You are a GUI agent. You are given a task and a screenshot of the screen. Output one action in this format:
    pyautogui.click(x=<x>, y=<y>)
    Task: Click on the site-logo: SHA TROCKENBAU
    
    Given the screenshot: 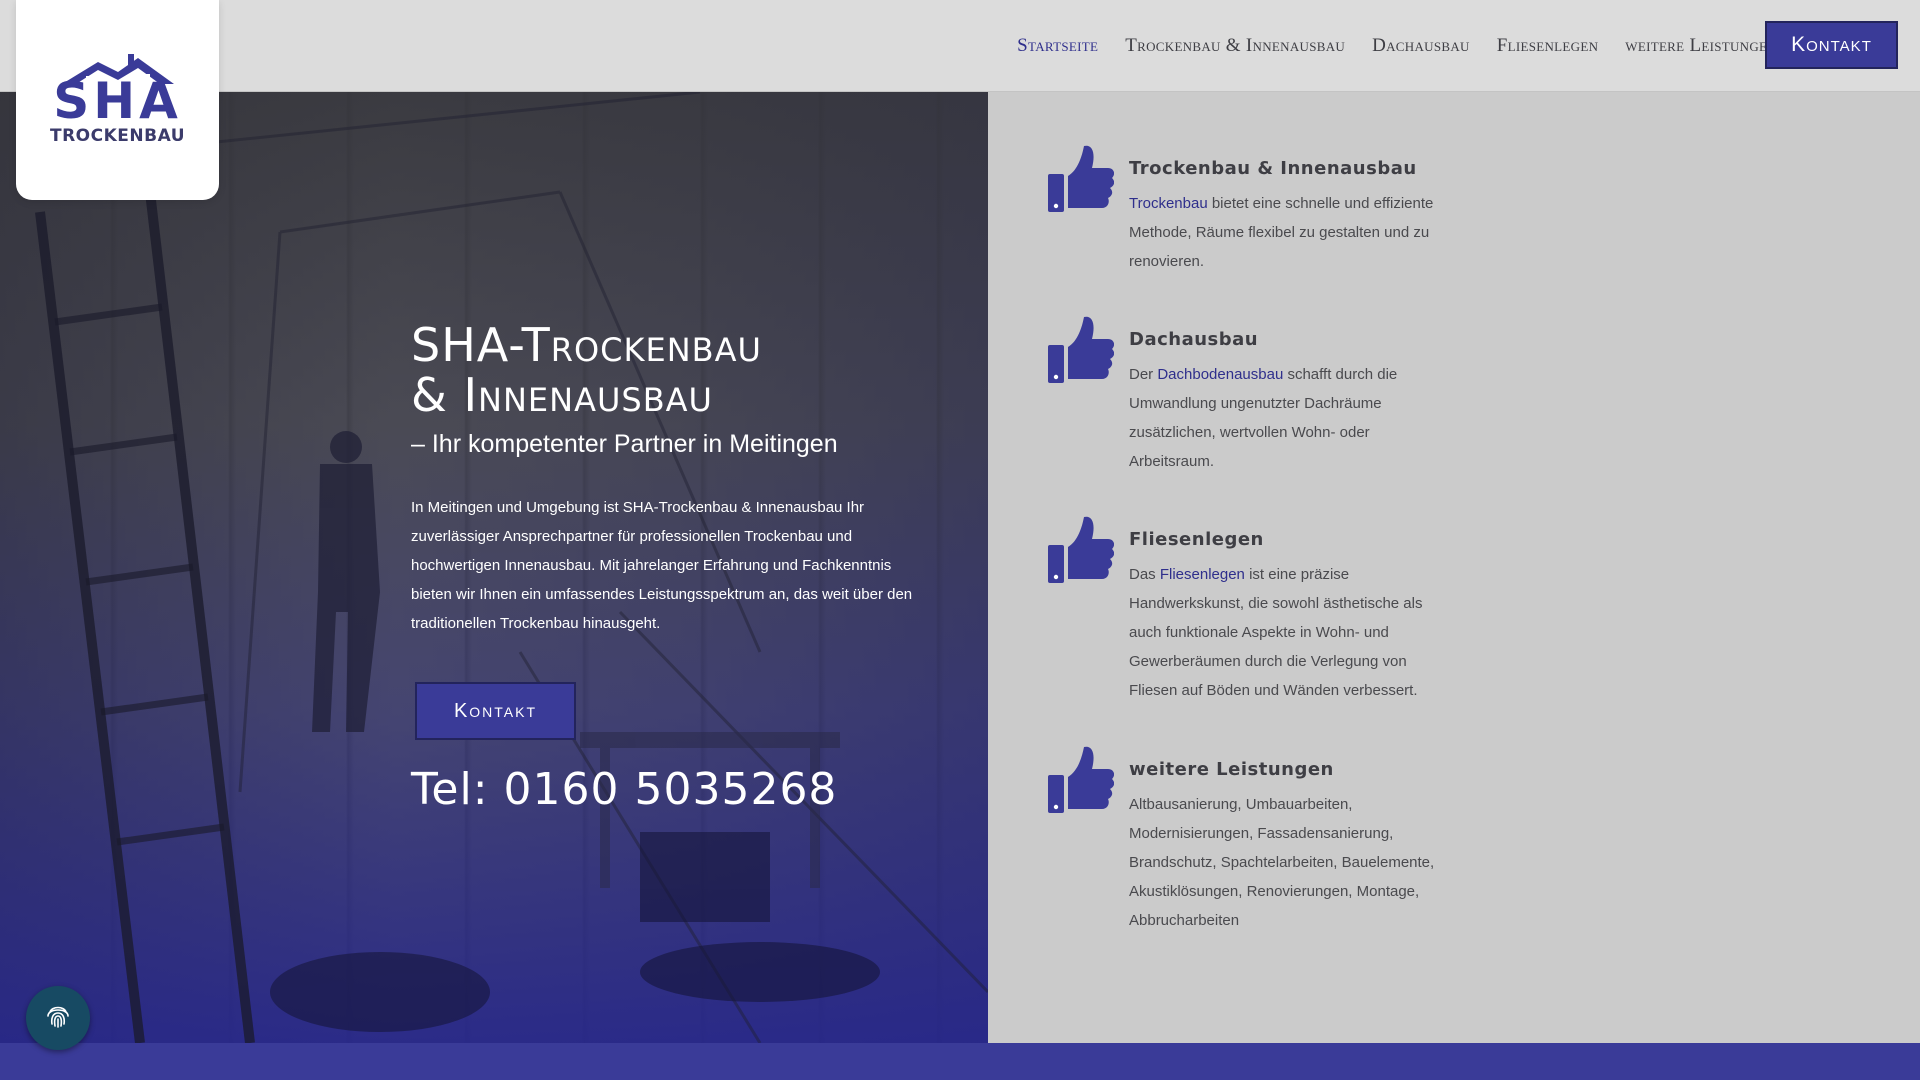 What is the action you would take?
    pyautogui.click(x=117, y=100)
    